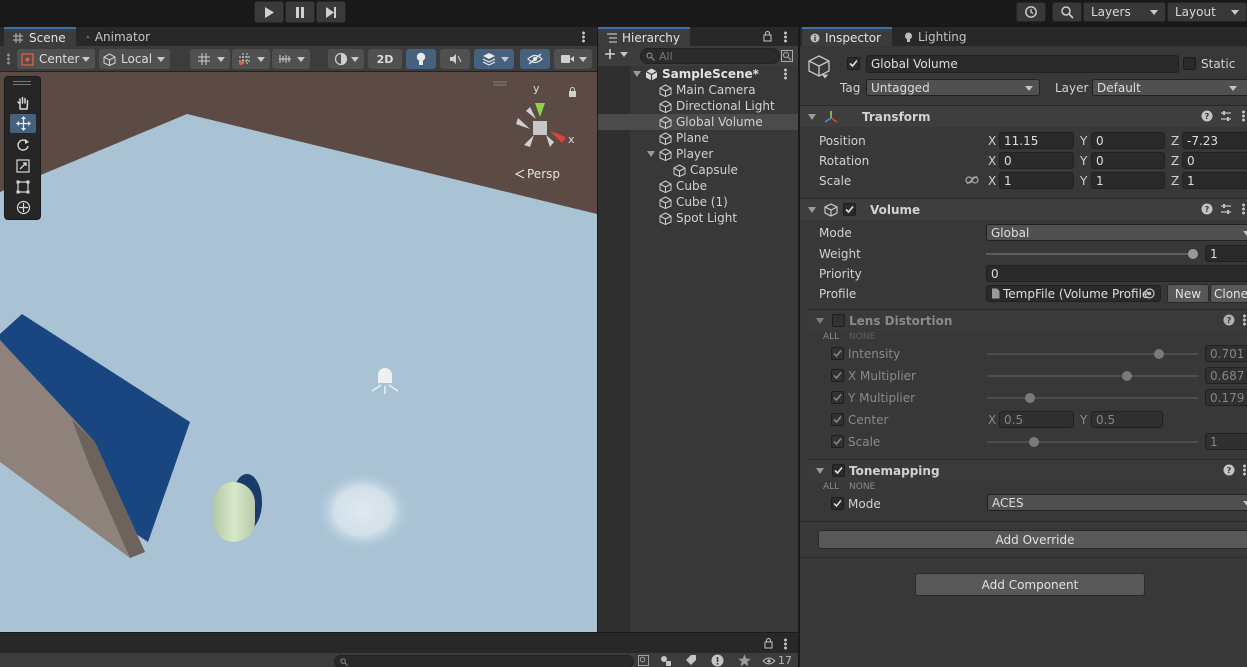 Image resolution: width=1247 pixels, height=667 pixels. What do you see at coordinates (1116, 232) in the screenshot?
I see `mode-dropdown: Global` at bounding box center [1116, 232].